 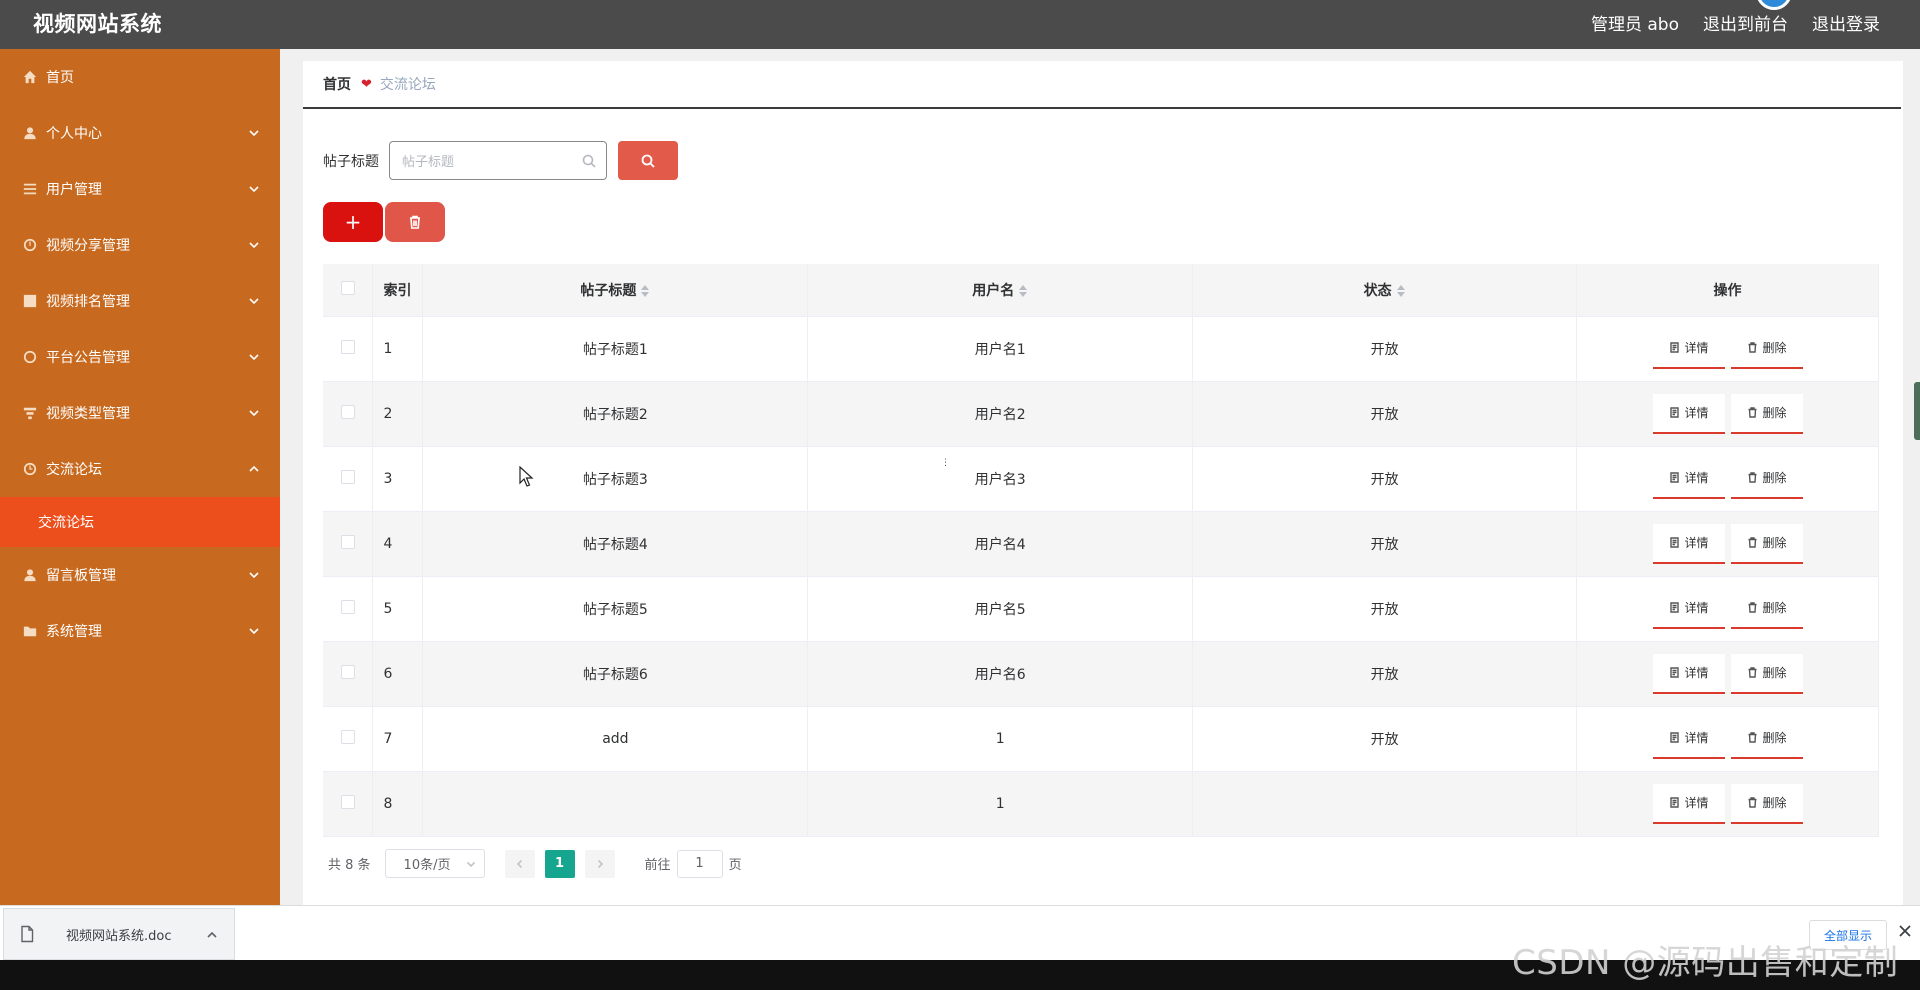 What do you see at coordinates (60, 78) in the screenshot?
I see `sidebar-item-label: 首页` at bounding box center [60, 78].